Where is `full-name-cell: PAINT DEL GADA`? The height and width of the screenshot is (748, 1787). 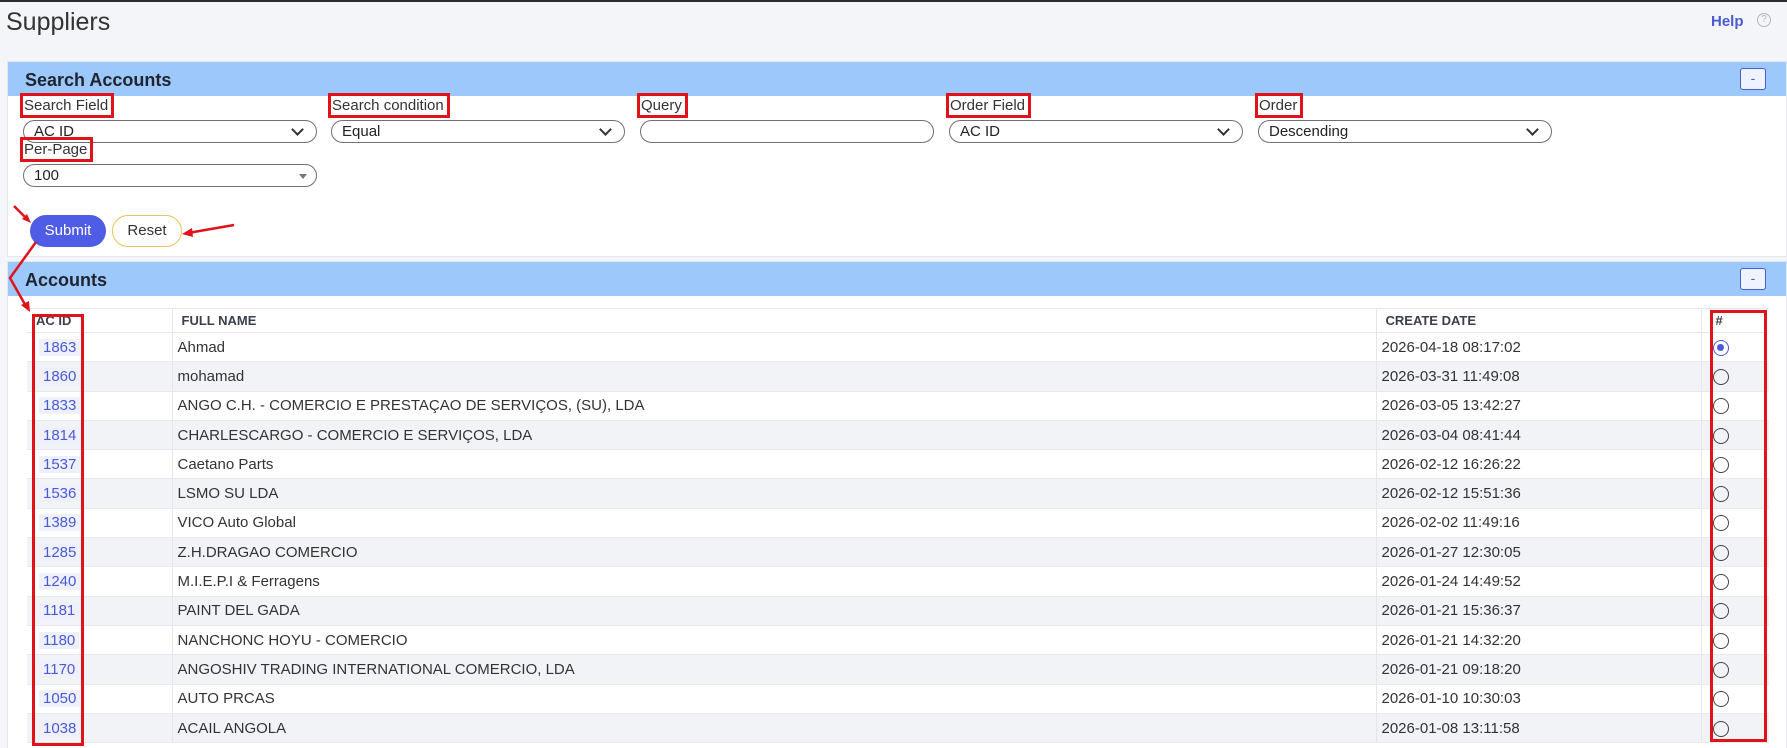 full-name-cell: PAINT DEL GADA is located at coordinates (774, 611).